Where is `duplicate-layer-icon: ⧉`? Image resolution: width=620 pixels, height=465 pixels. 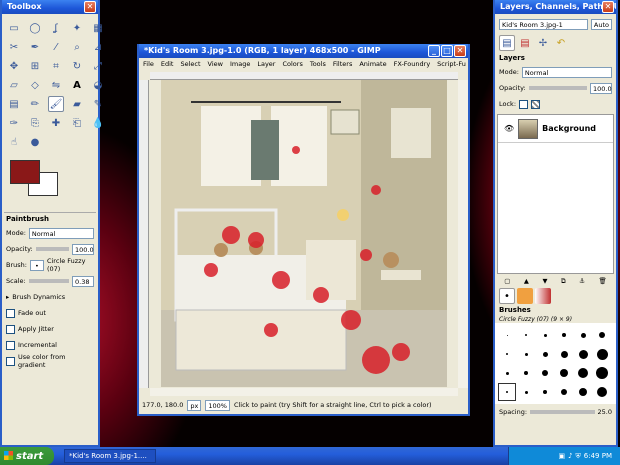
duplicate-layer-icon: ⧉ is located at coordinates (563, 281).